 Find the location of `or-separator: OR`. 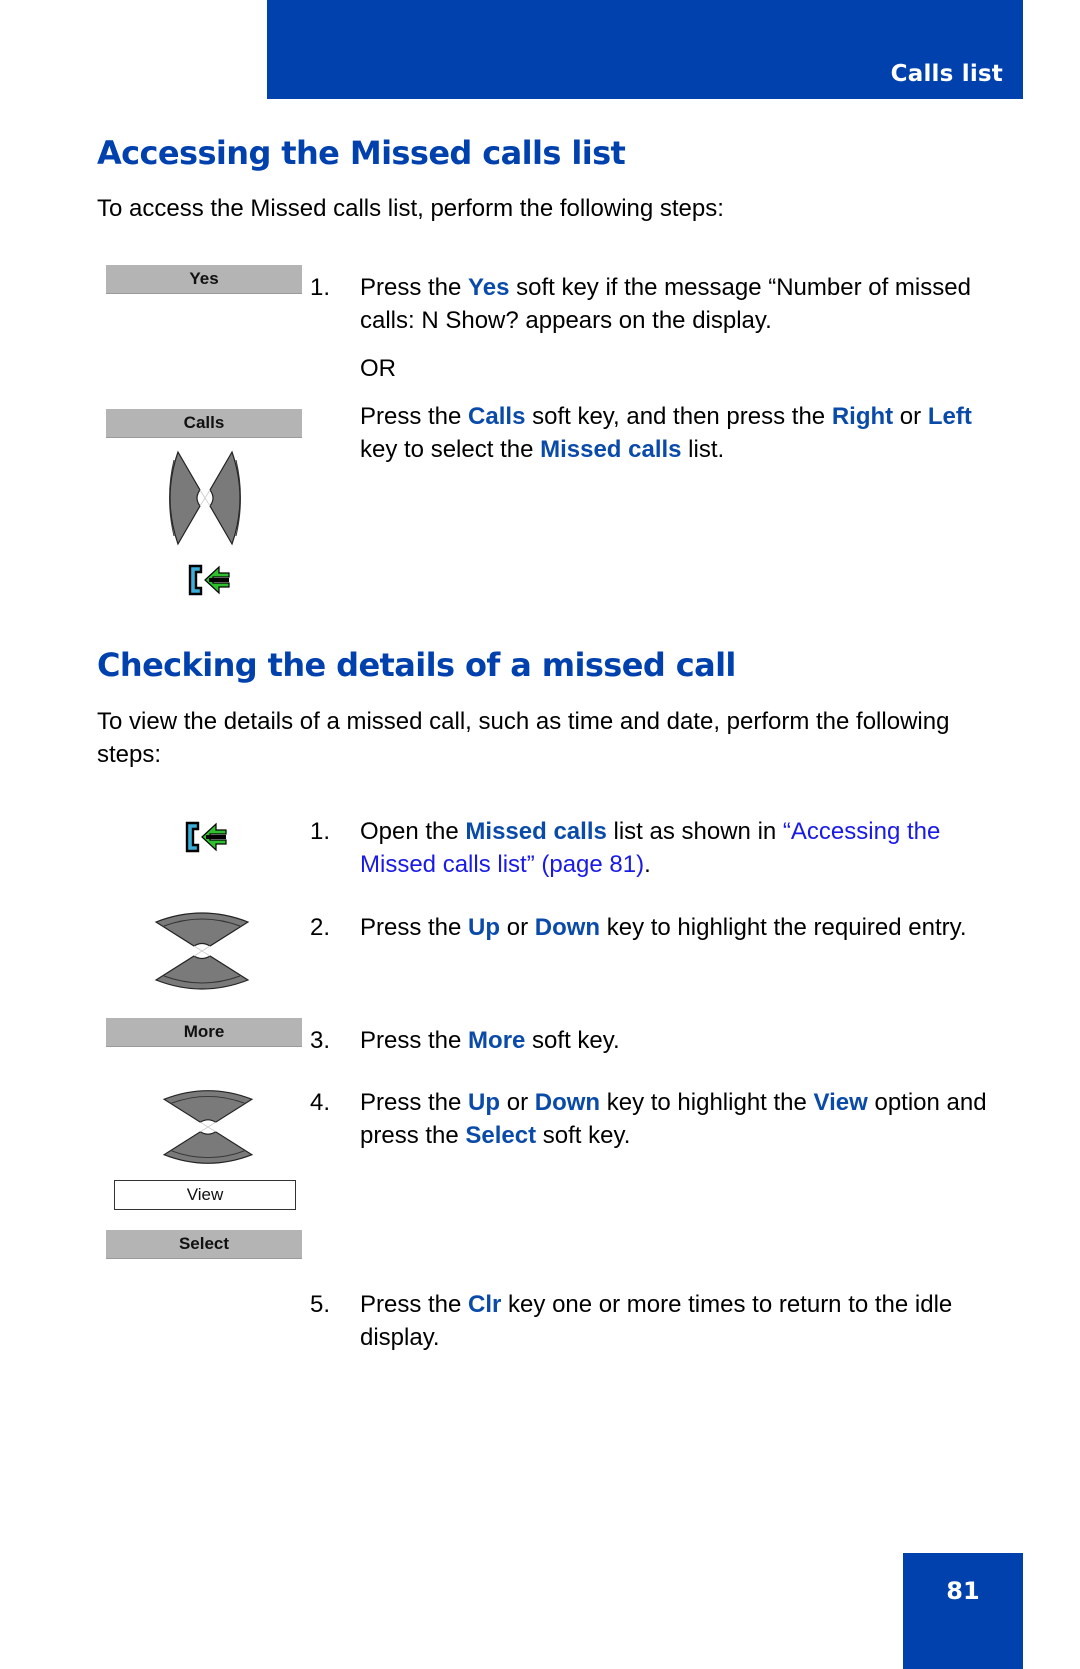

or-separator: OR is located at coordinates (378, 368).